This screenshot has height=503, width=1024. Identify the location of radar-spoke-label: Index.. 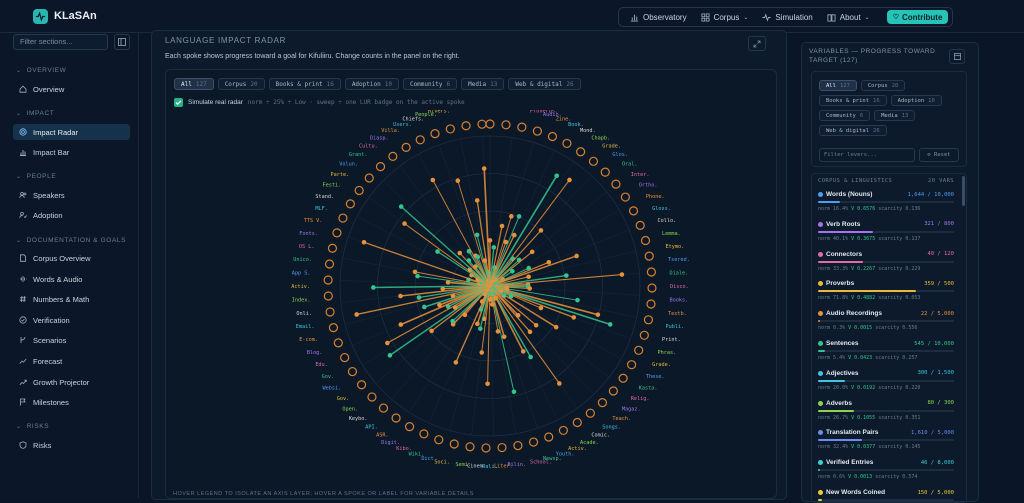
(301, 300).